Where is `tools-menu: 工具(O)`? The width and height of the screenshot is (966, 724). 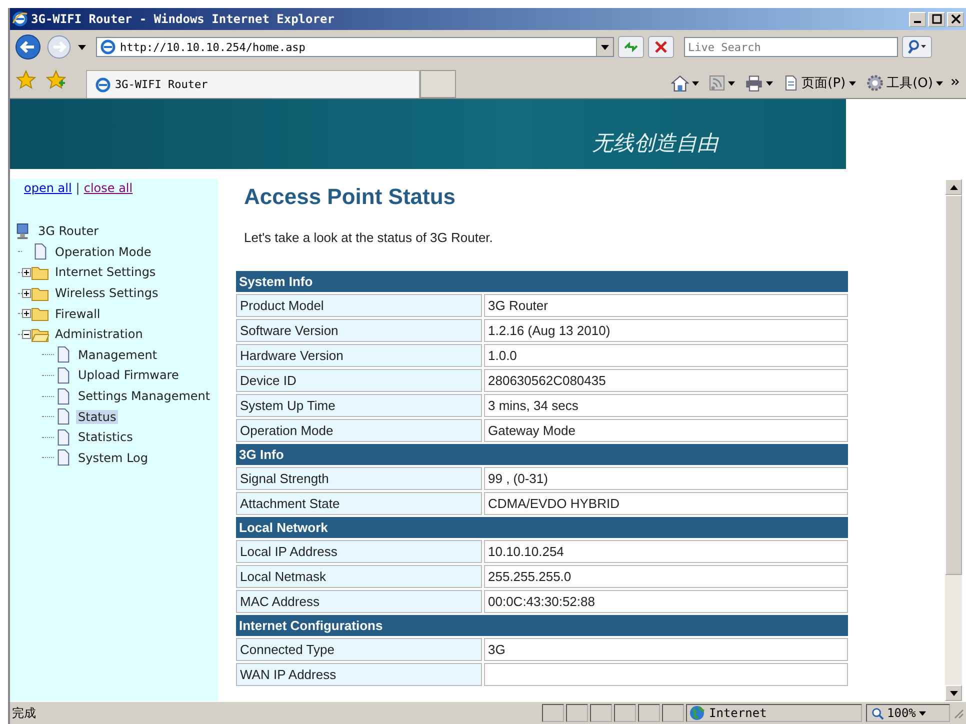
tools-menu: 工具(O) is located at coordinates (904, 83).